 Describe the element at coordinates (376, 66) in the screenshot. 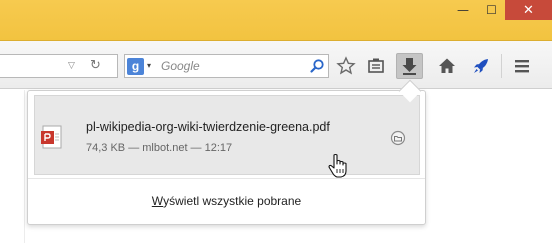

I see `reading-list-icon` at that location.